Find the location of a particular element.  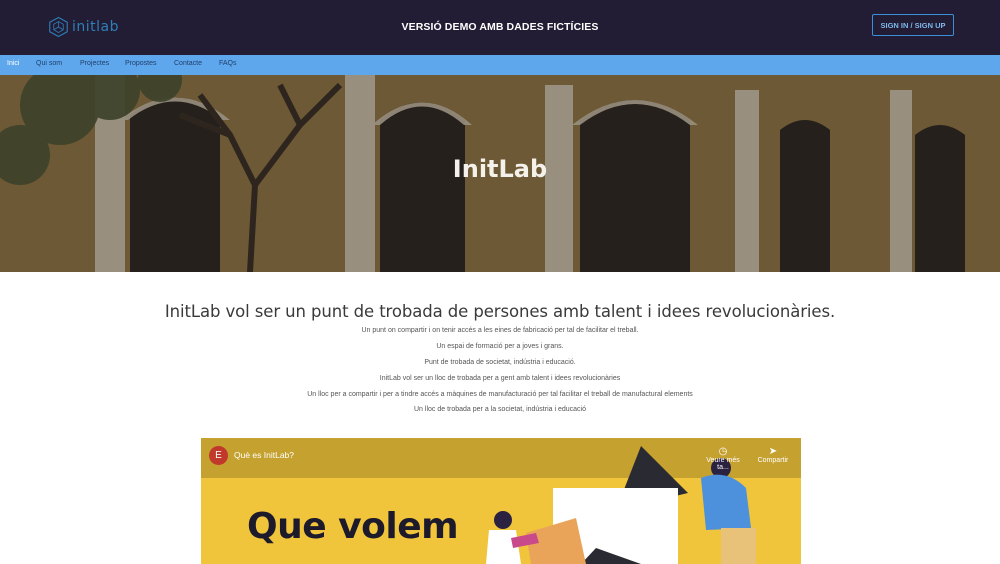

share-label: Compartir is located at coordinates (773, 460).